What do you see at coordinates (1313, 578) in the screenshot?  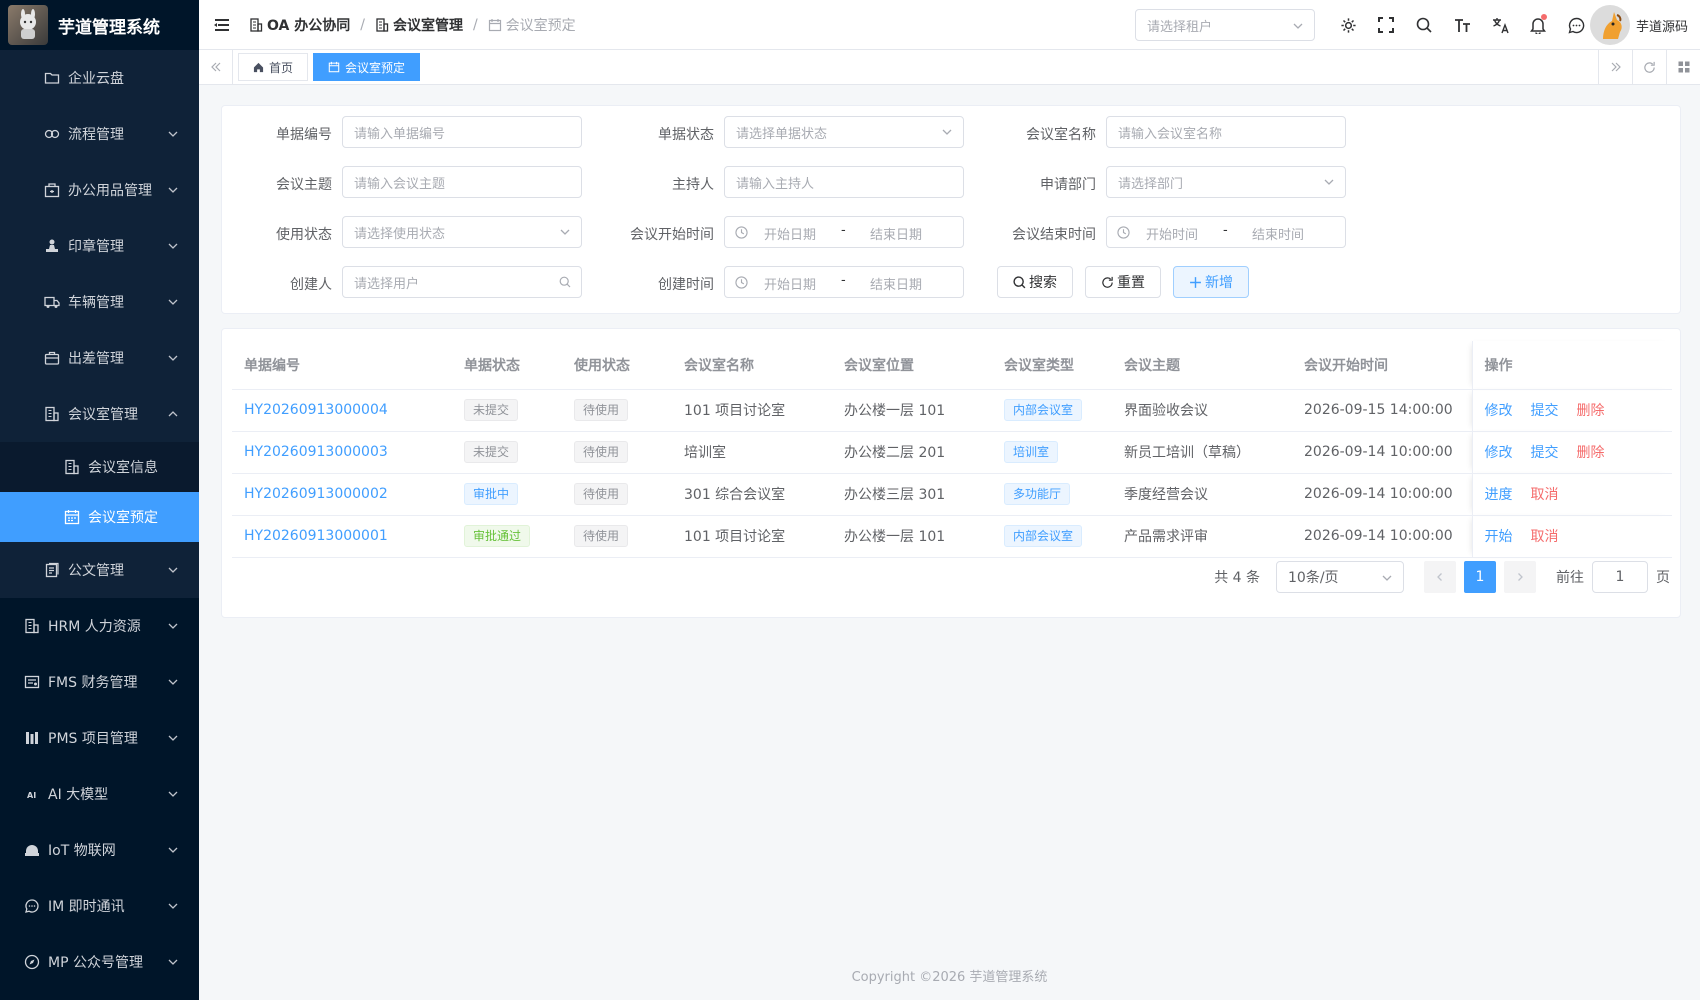 I see `page-size-value: 10条/页` at bounding box center [1313, 578].